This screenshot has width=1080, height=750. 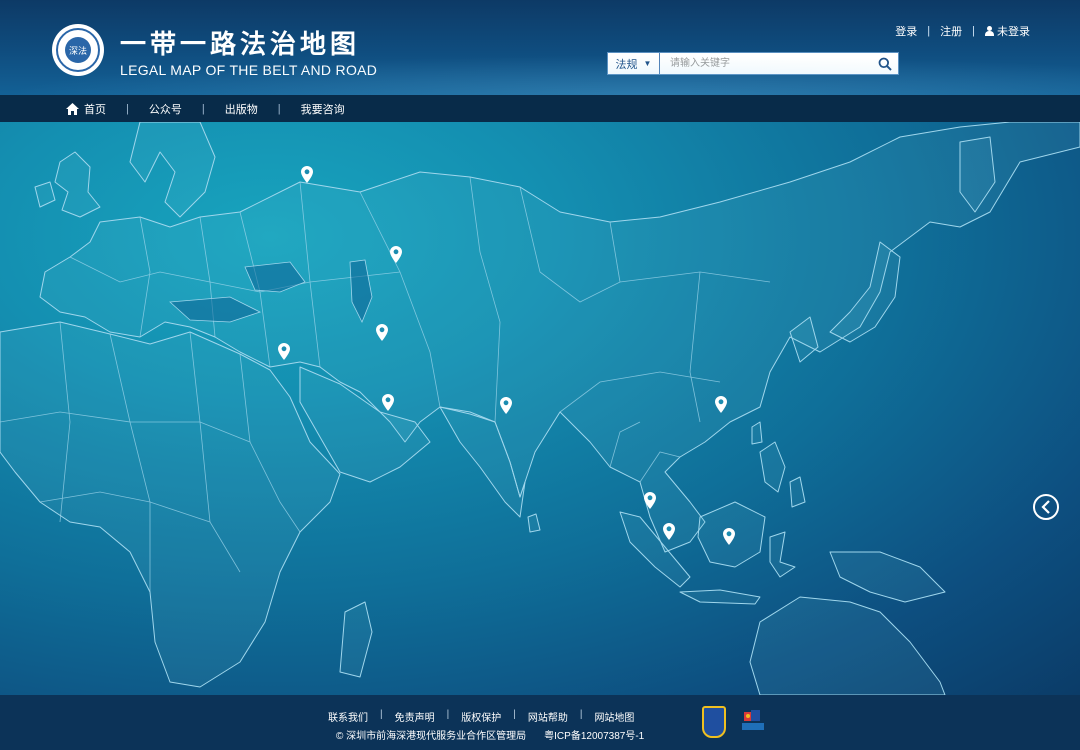 What do you see at coordinates (989, 31) in the screenshot?
I see `user-icon` at bounding box center [989, 31].